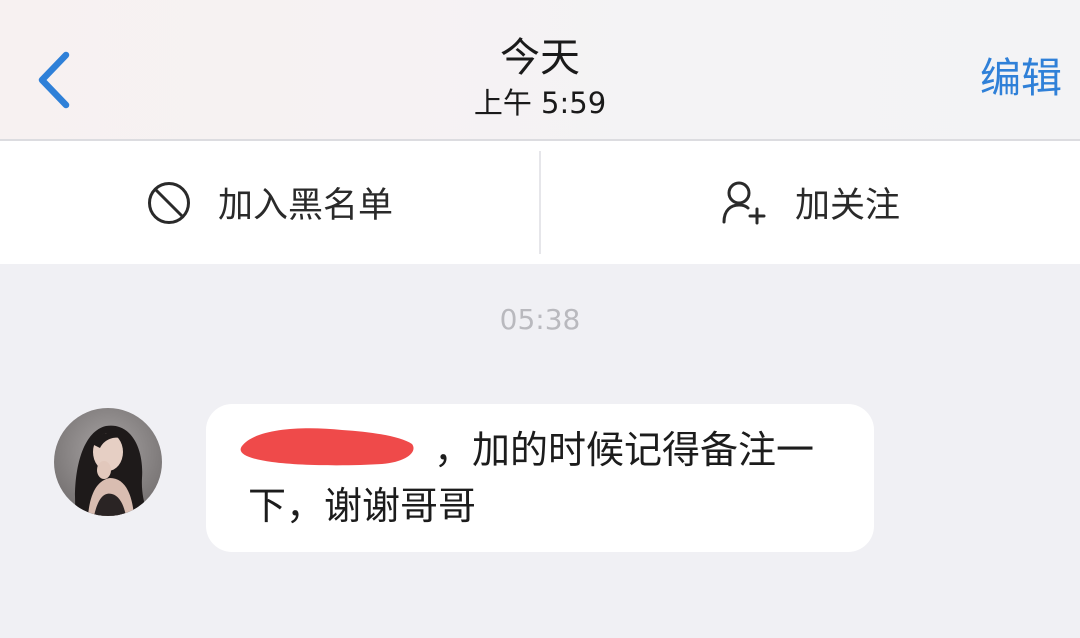 This screenshot has height=638, width=1080. What do you see at coordinates (540, 319) in the screenshot?
I see `message-timestamp: 05:38` at bounding box center [540, 319].